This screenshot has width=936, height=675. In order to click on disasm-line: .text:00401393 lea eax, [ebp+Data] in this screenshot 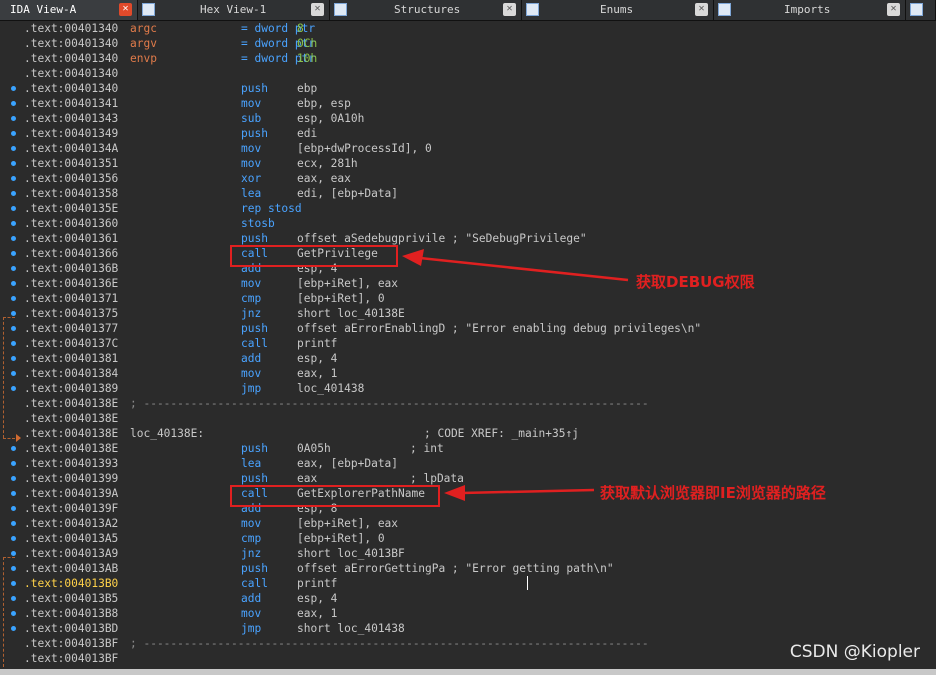, I will do `click(480, 463)`.